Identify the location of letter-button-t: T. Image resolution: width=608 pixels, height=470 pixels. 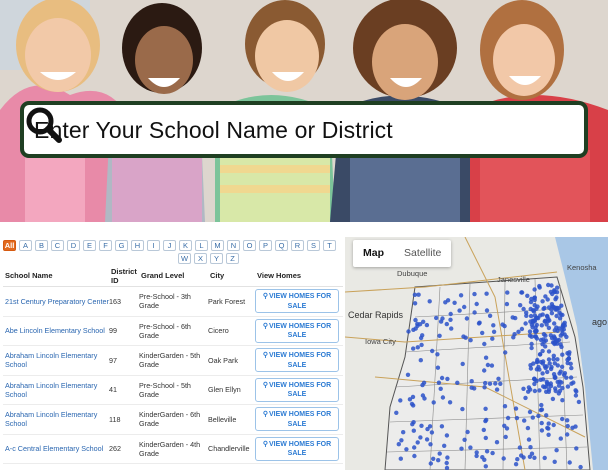
(329, 245).